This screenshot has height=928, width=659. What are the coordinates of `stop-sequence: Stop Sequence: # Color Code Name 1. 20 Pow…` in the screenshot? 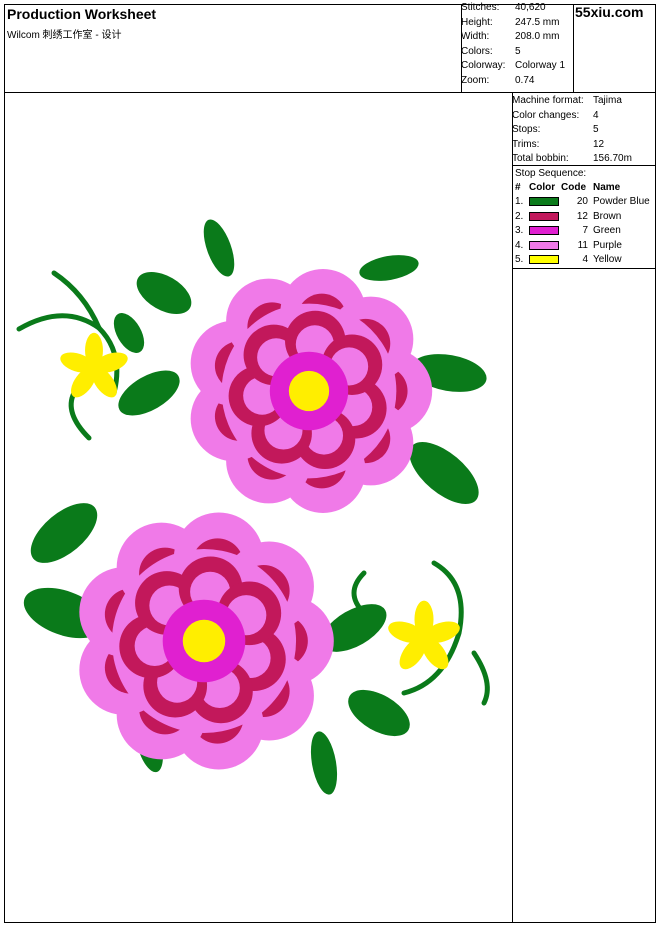 It's located at (584, 217).